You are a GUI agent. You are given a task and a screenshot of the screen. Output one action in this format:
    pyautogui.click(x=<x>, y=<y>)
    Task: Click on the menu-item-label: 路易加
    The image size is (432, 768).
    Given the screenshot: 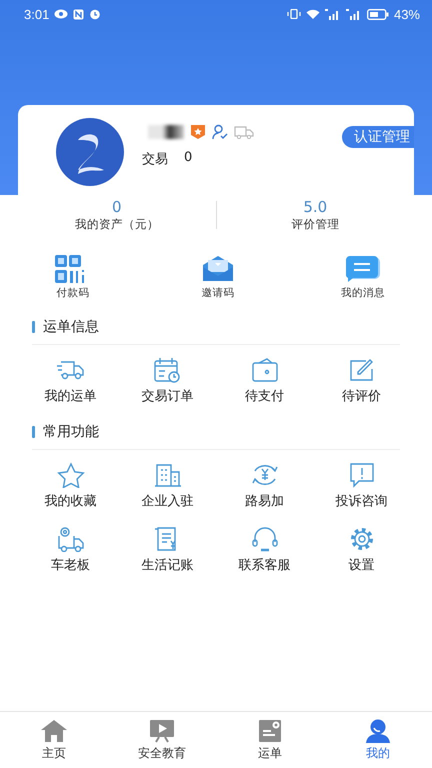 What is the action you would take?
    pyautogui.click(x=264, y=501)
    